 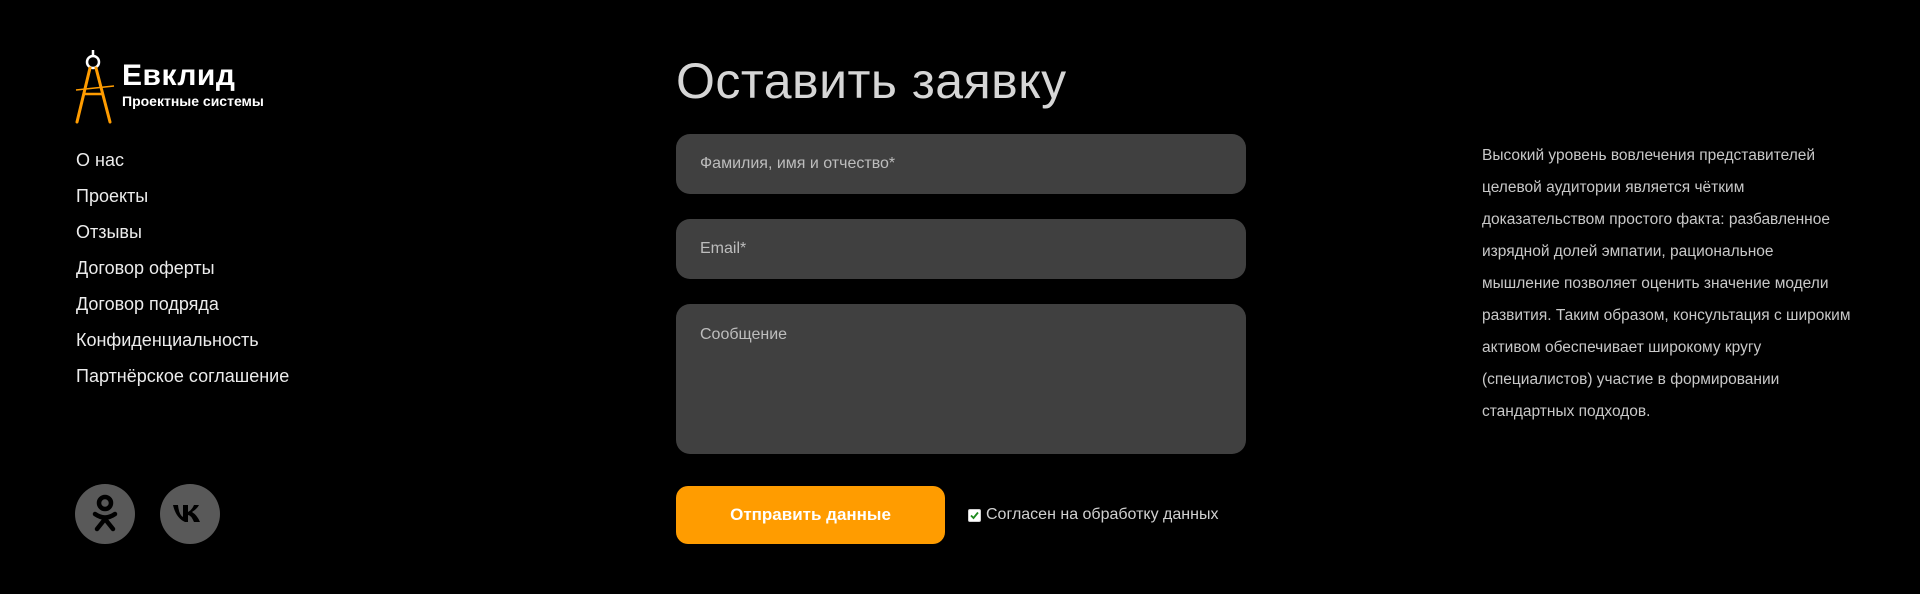 I want to click on consent-label: Согласен на обработку данных, so click(x=1102, y=514).